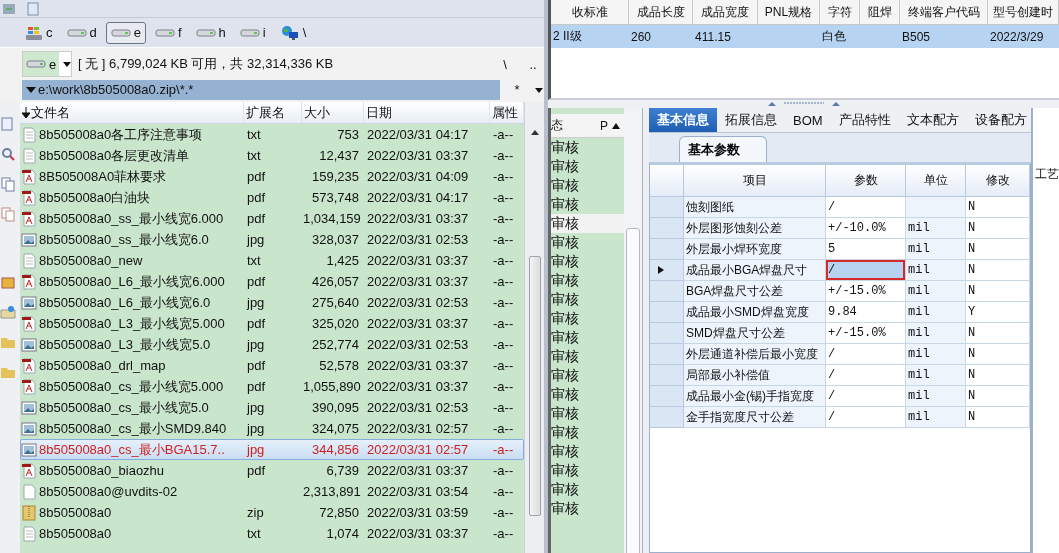 The width and height of the screenshot is (1059, 553). Describe the element at coordinates (273, 112) in the screenshot. I see `column-header: 扩展名` at that location.